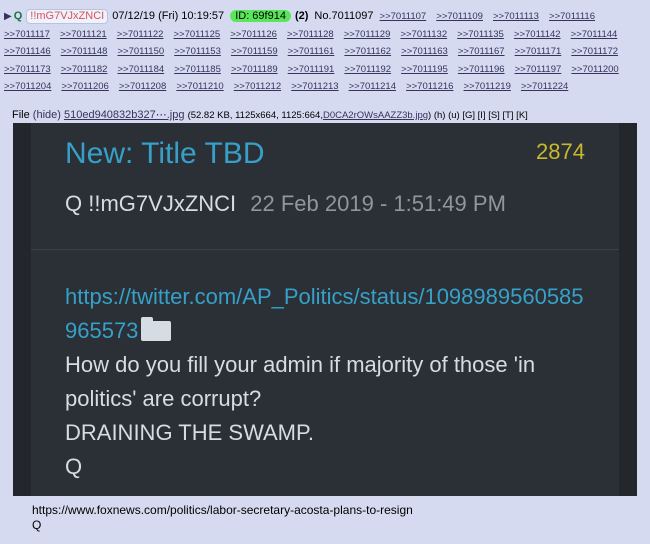  Describe the element at coordinates (189, 432) in the screenshot. I see `image-statement: DRAINING THE SWAMP.` at that location.